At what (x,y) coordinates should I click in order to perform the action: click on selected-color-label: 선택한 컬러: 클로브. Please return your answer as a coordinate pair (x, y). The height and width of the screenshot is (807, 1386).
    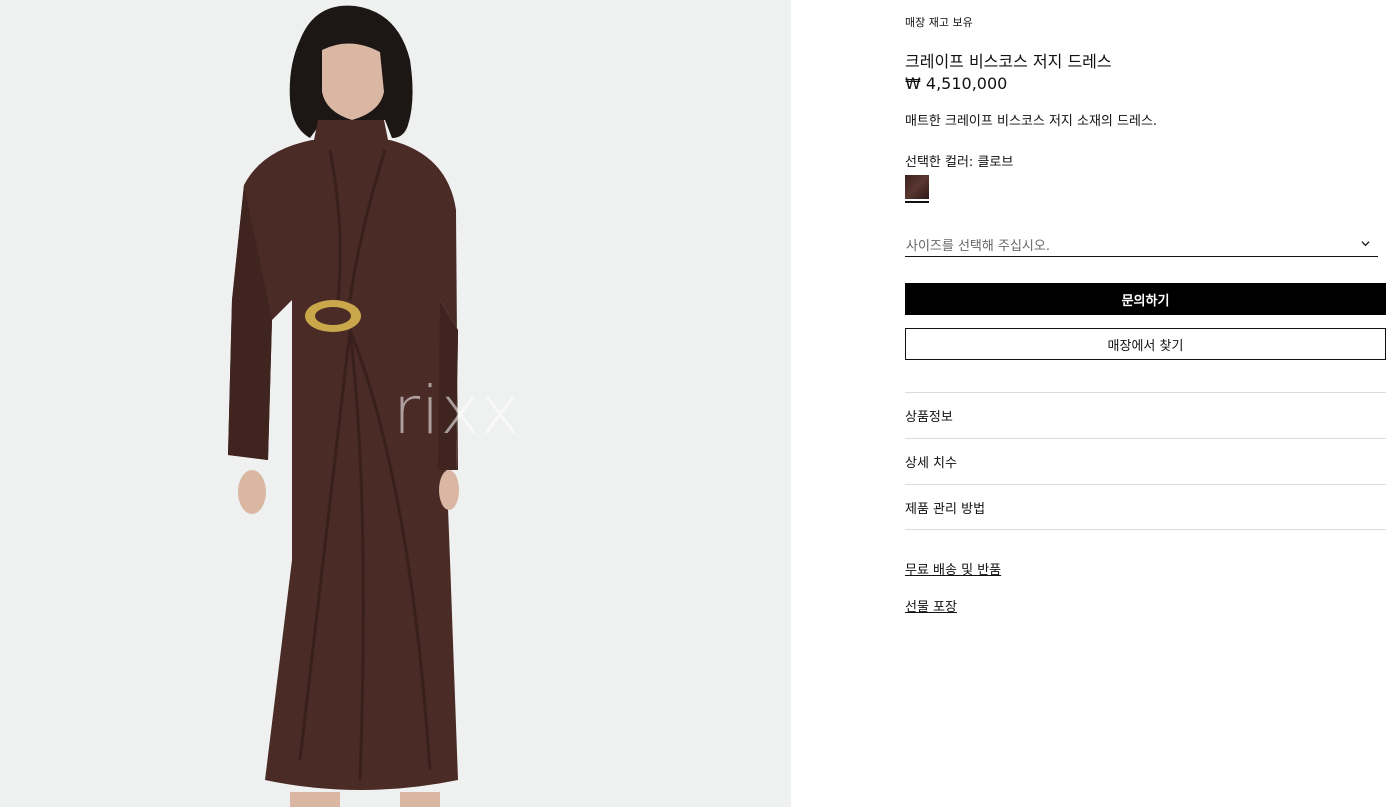
    Looking at the image, I should click on (959, 162).